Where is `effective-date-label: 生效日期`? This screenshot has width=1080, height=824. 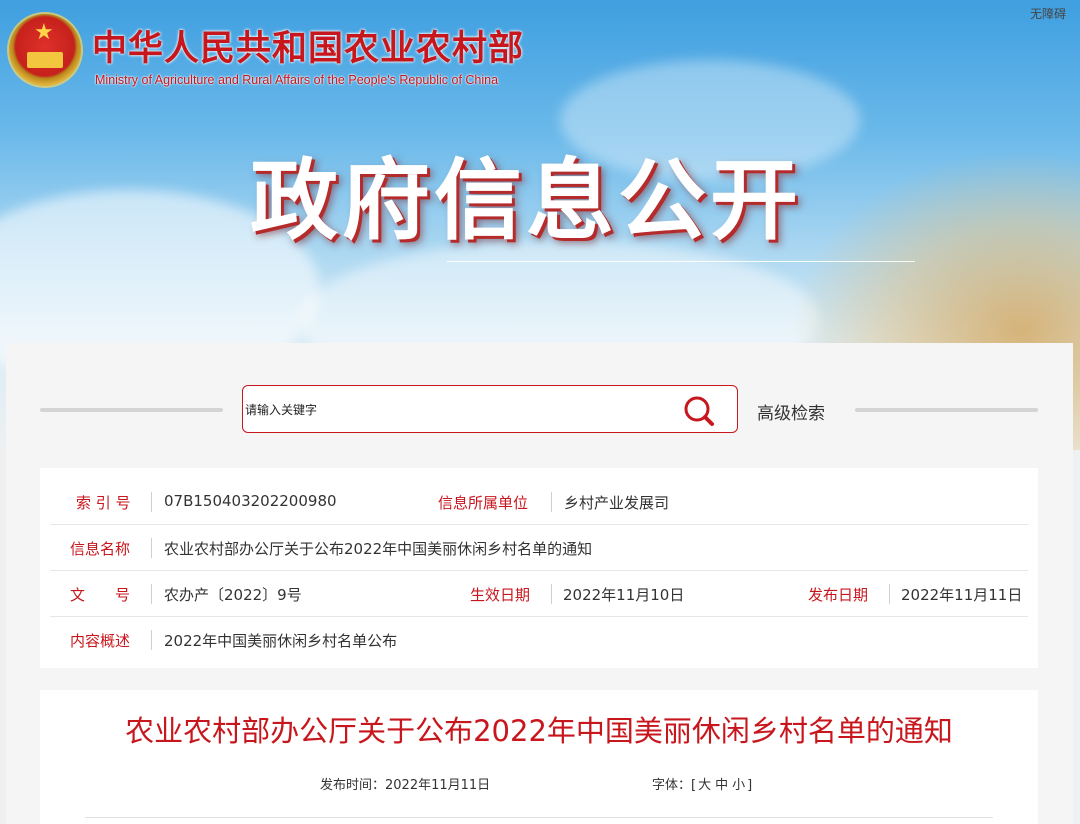 effective-date-label: 生效日期 is located at coordinates (500, 595).